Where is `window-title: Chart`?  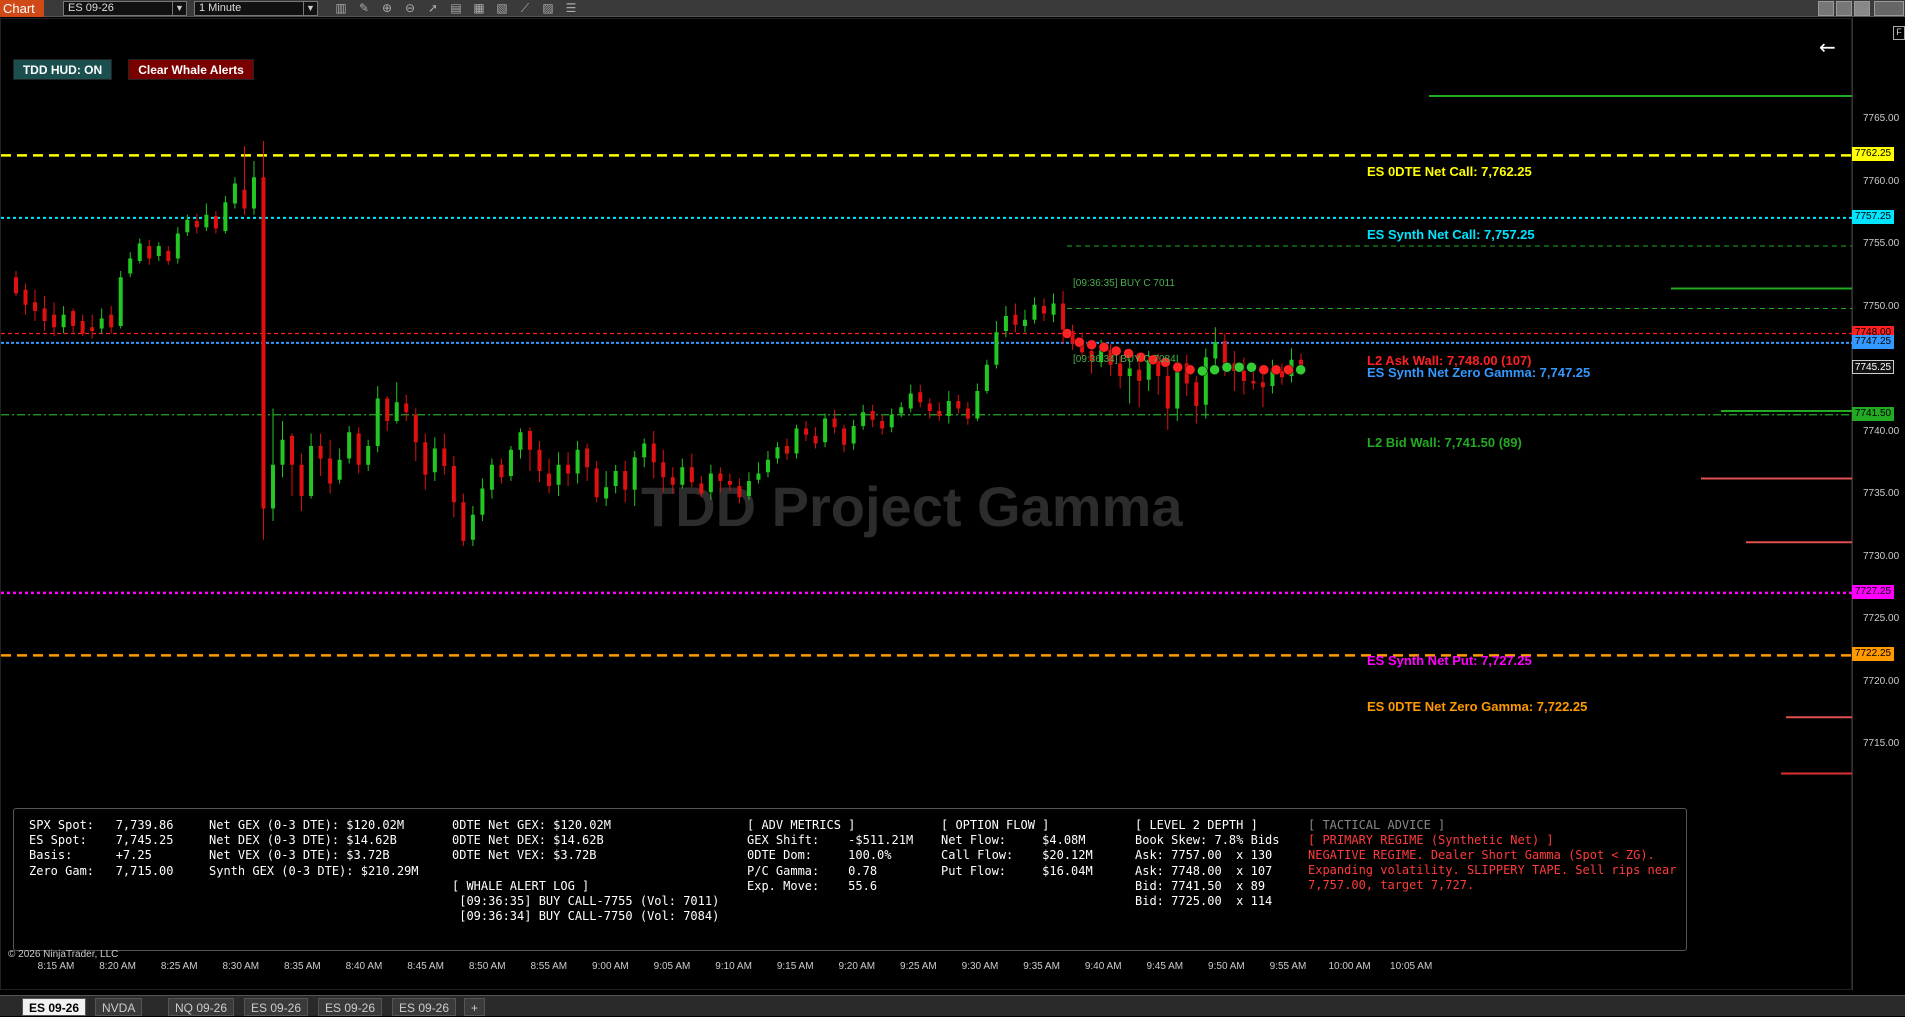
window-title: Chart is located at coordinates (22, 8).